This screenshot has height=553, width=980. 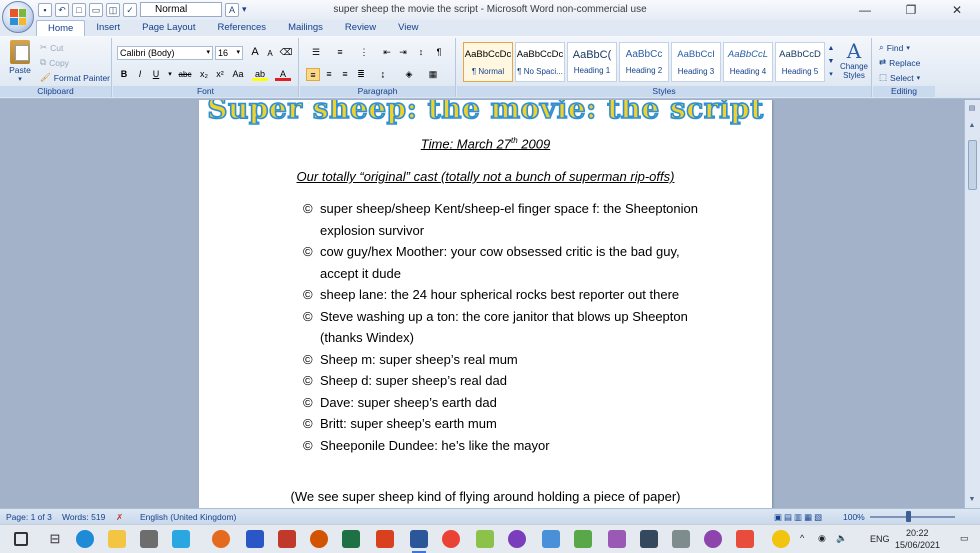 What do you see at coordinates (800, 62) in the screenshot?
I see `style-heading-5: AaBbCcD Heading 5` at bounding box center [800, 62].